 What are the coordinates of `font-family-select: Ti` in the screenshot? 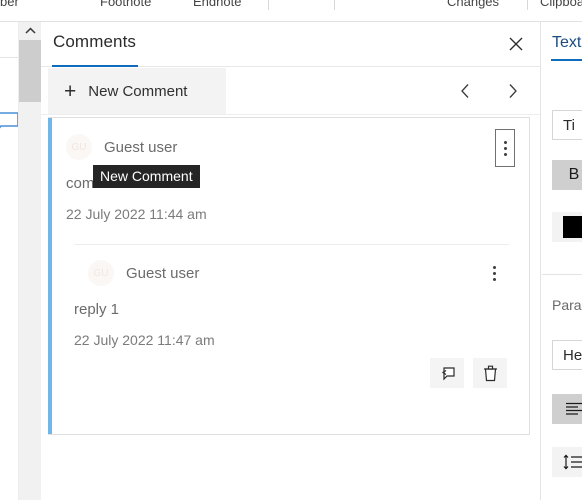 It's located at (567, 125).